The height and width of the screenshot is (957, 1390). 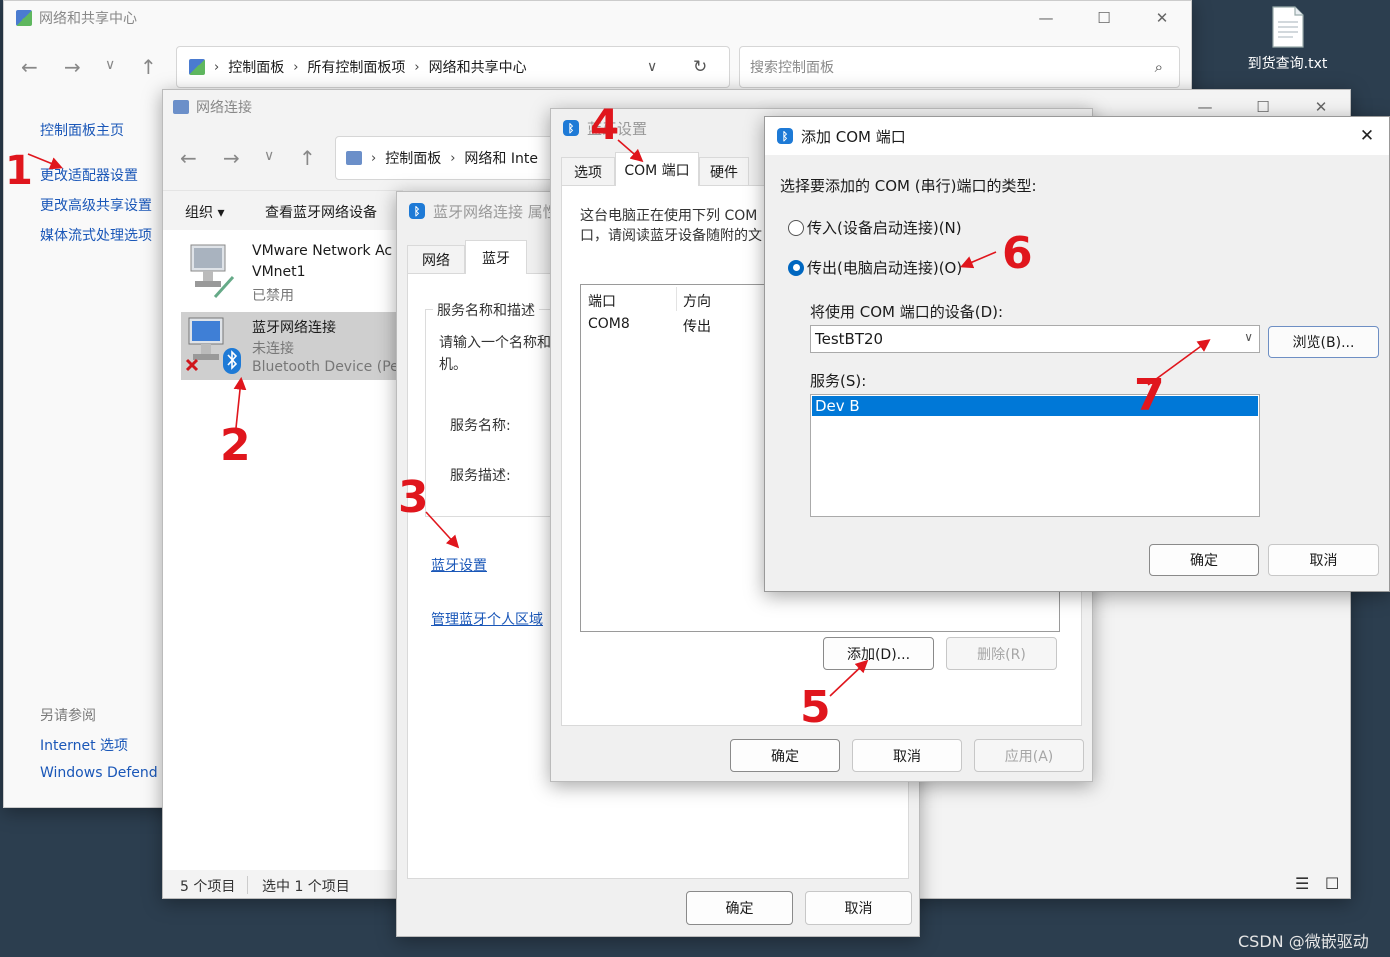 I want to click on item-status: 已禁用, so click(x=273, y=296).